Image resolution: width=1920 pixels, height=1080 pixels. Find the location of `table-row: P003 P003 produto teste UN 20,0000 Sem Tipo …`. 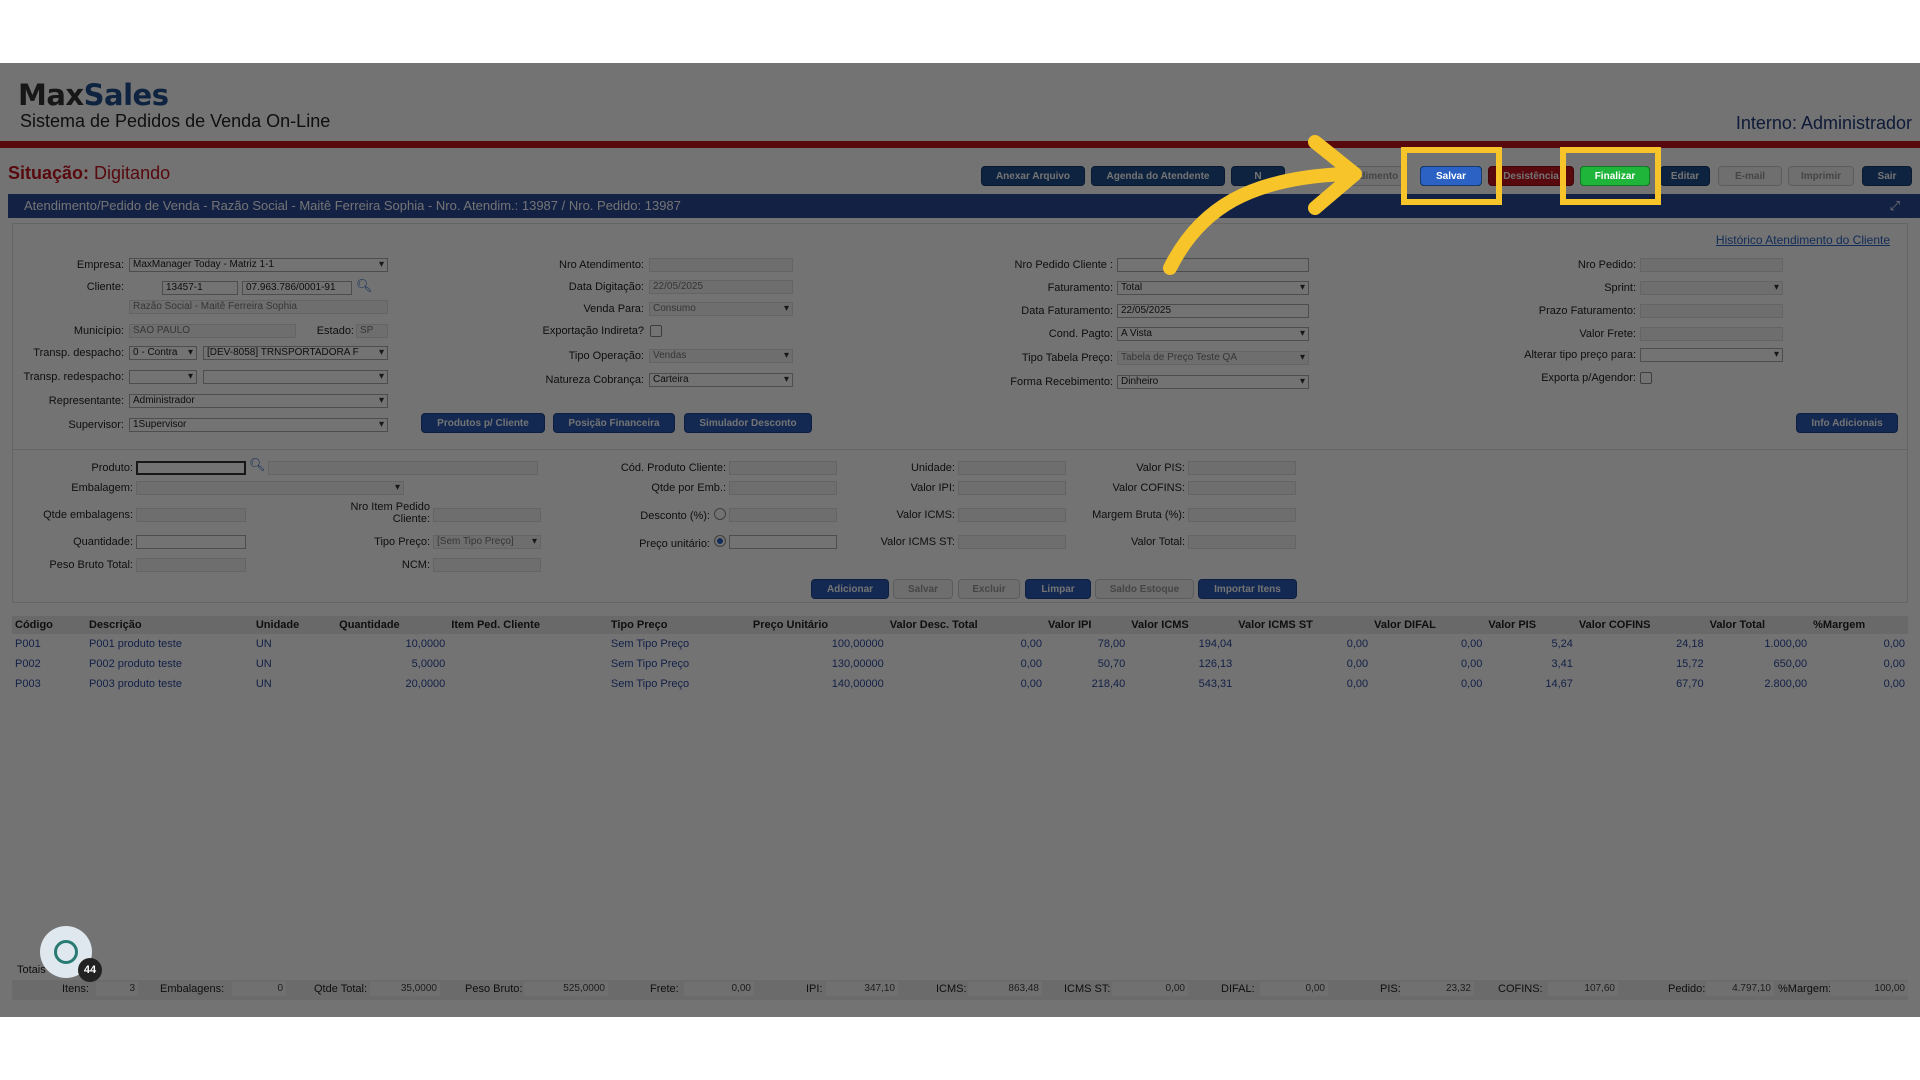

table-row: P003 P003 produto teste UN 20,0000 Sem Tipo … is located at coordinates (960, 684).